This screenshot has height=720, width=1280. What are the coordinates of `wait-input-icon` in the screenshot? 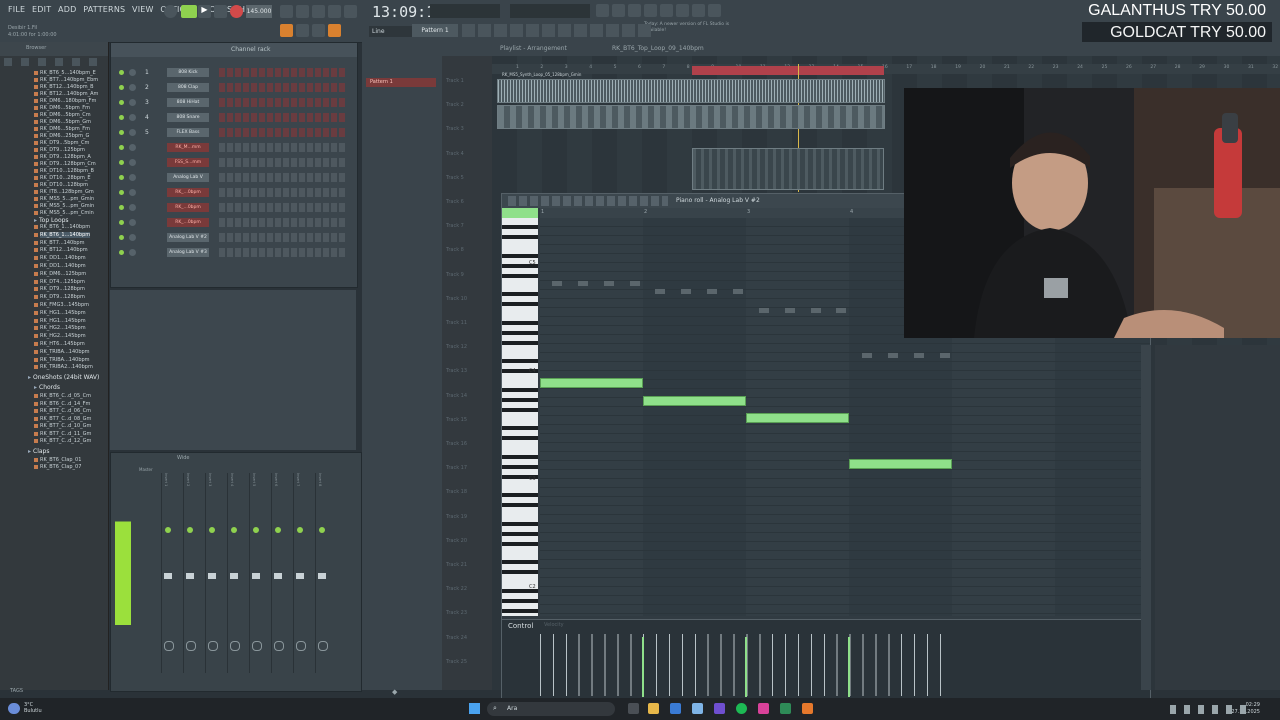 It's located at (302, 11).